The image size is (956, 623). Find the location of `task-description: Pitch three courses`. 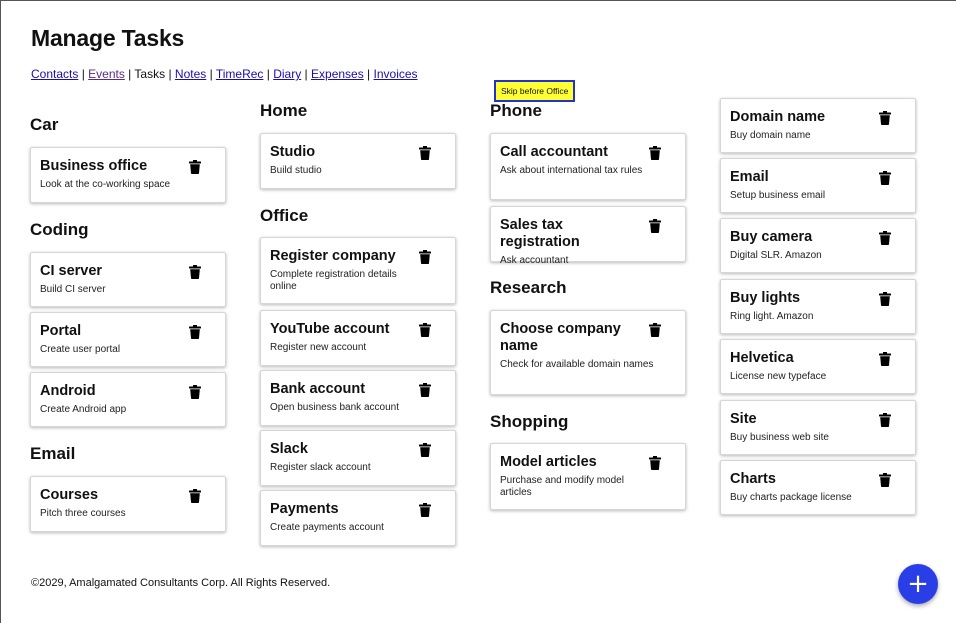

task-description: Pitch three courses is located at coordinates (83, 513).